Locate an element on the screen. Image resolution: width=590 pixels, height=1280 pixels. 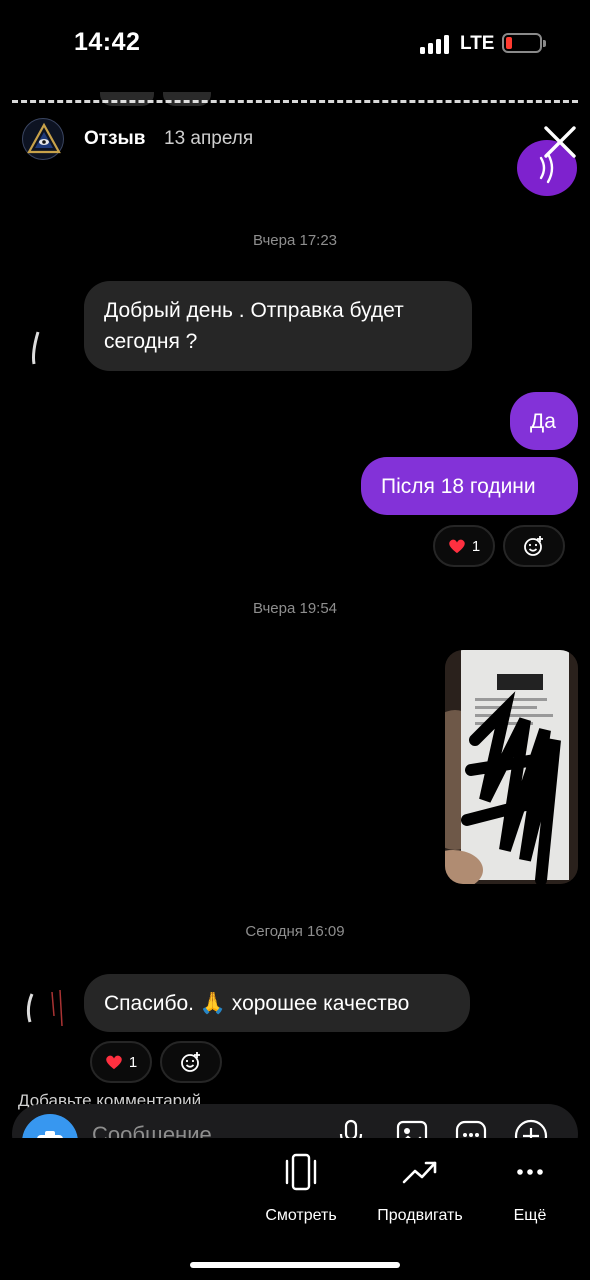
sticker-icon is located at coordinates (471, 1128).